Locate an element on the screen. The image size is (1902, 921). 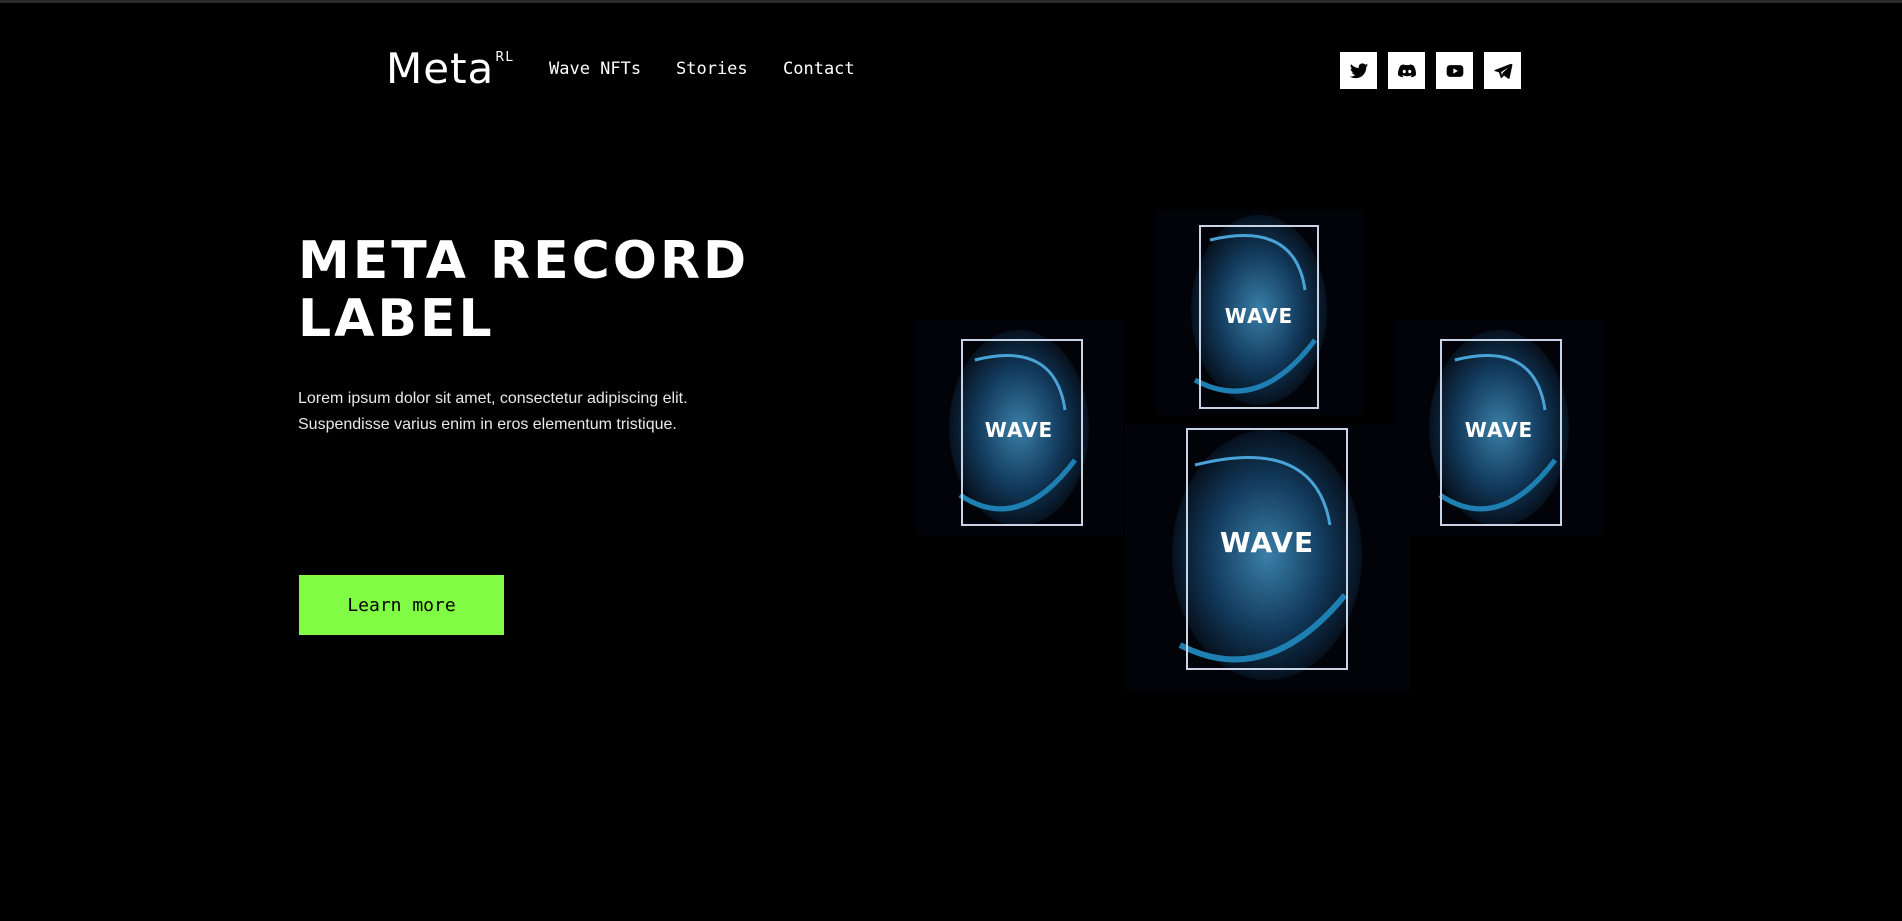
youtube-button is located at coordinates (1454, 70).